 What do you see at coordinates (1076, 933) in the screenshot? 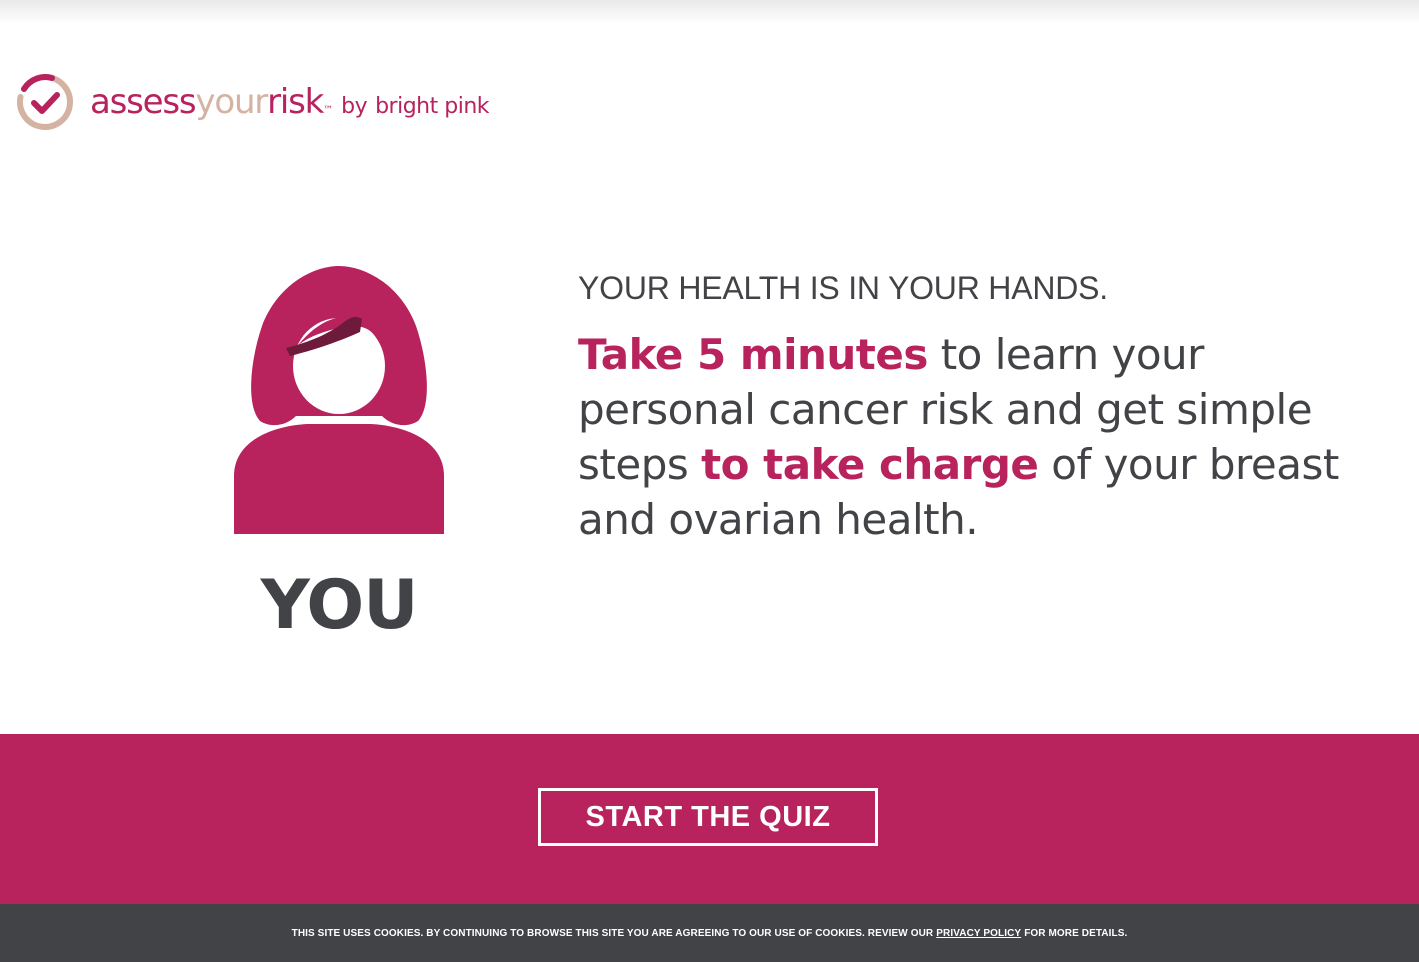
I see `cookie-text-after: FOR MORE DETAILS.` at bounding box center [1076, 933].